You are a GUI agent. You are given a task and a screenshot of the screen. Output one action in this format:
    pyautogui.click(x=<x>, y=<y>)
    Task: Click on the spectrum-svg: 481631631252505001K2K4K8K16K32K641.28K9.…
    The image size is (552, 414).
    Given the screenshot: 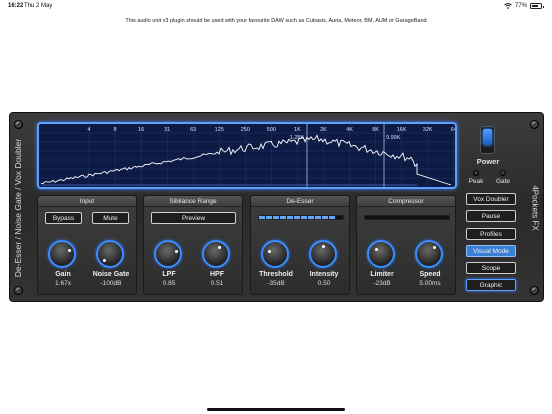 What is the action you would take?
    pyautogui.click(x=247, y=155)
    